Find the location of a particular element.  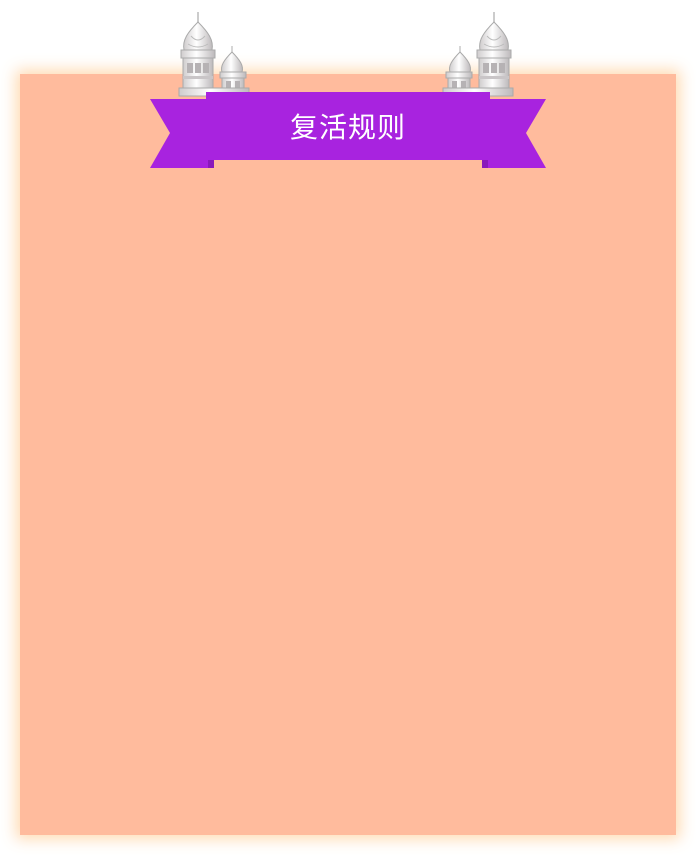

ribbon-right-tail is located at coordinates (514, 133).